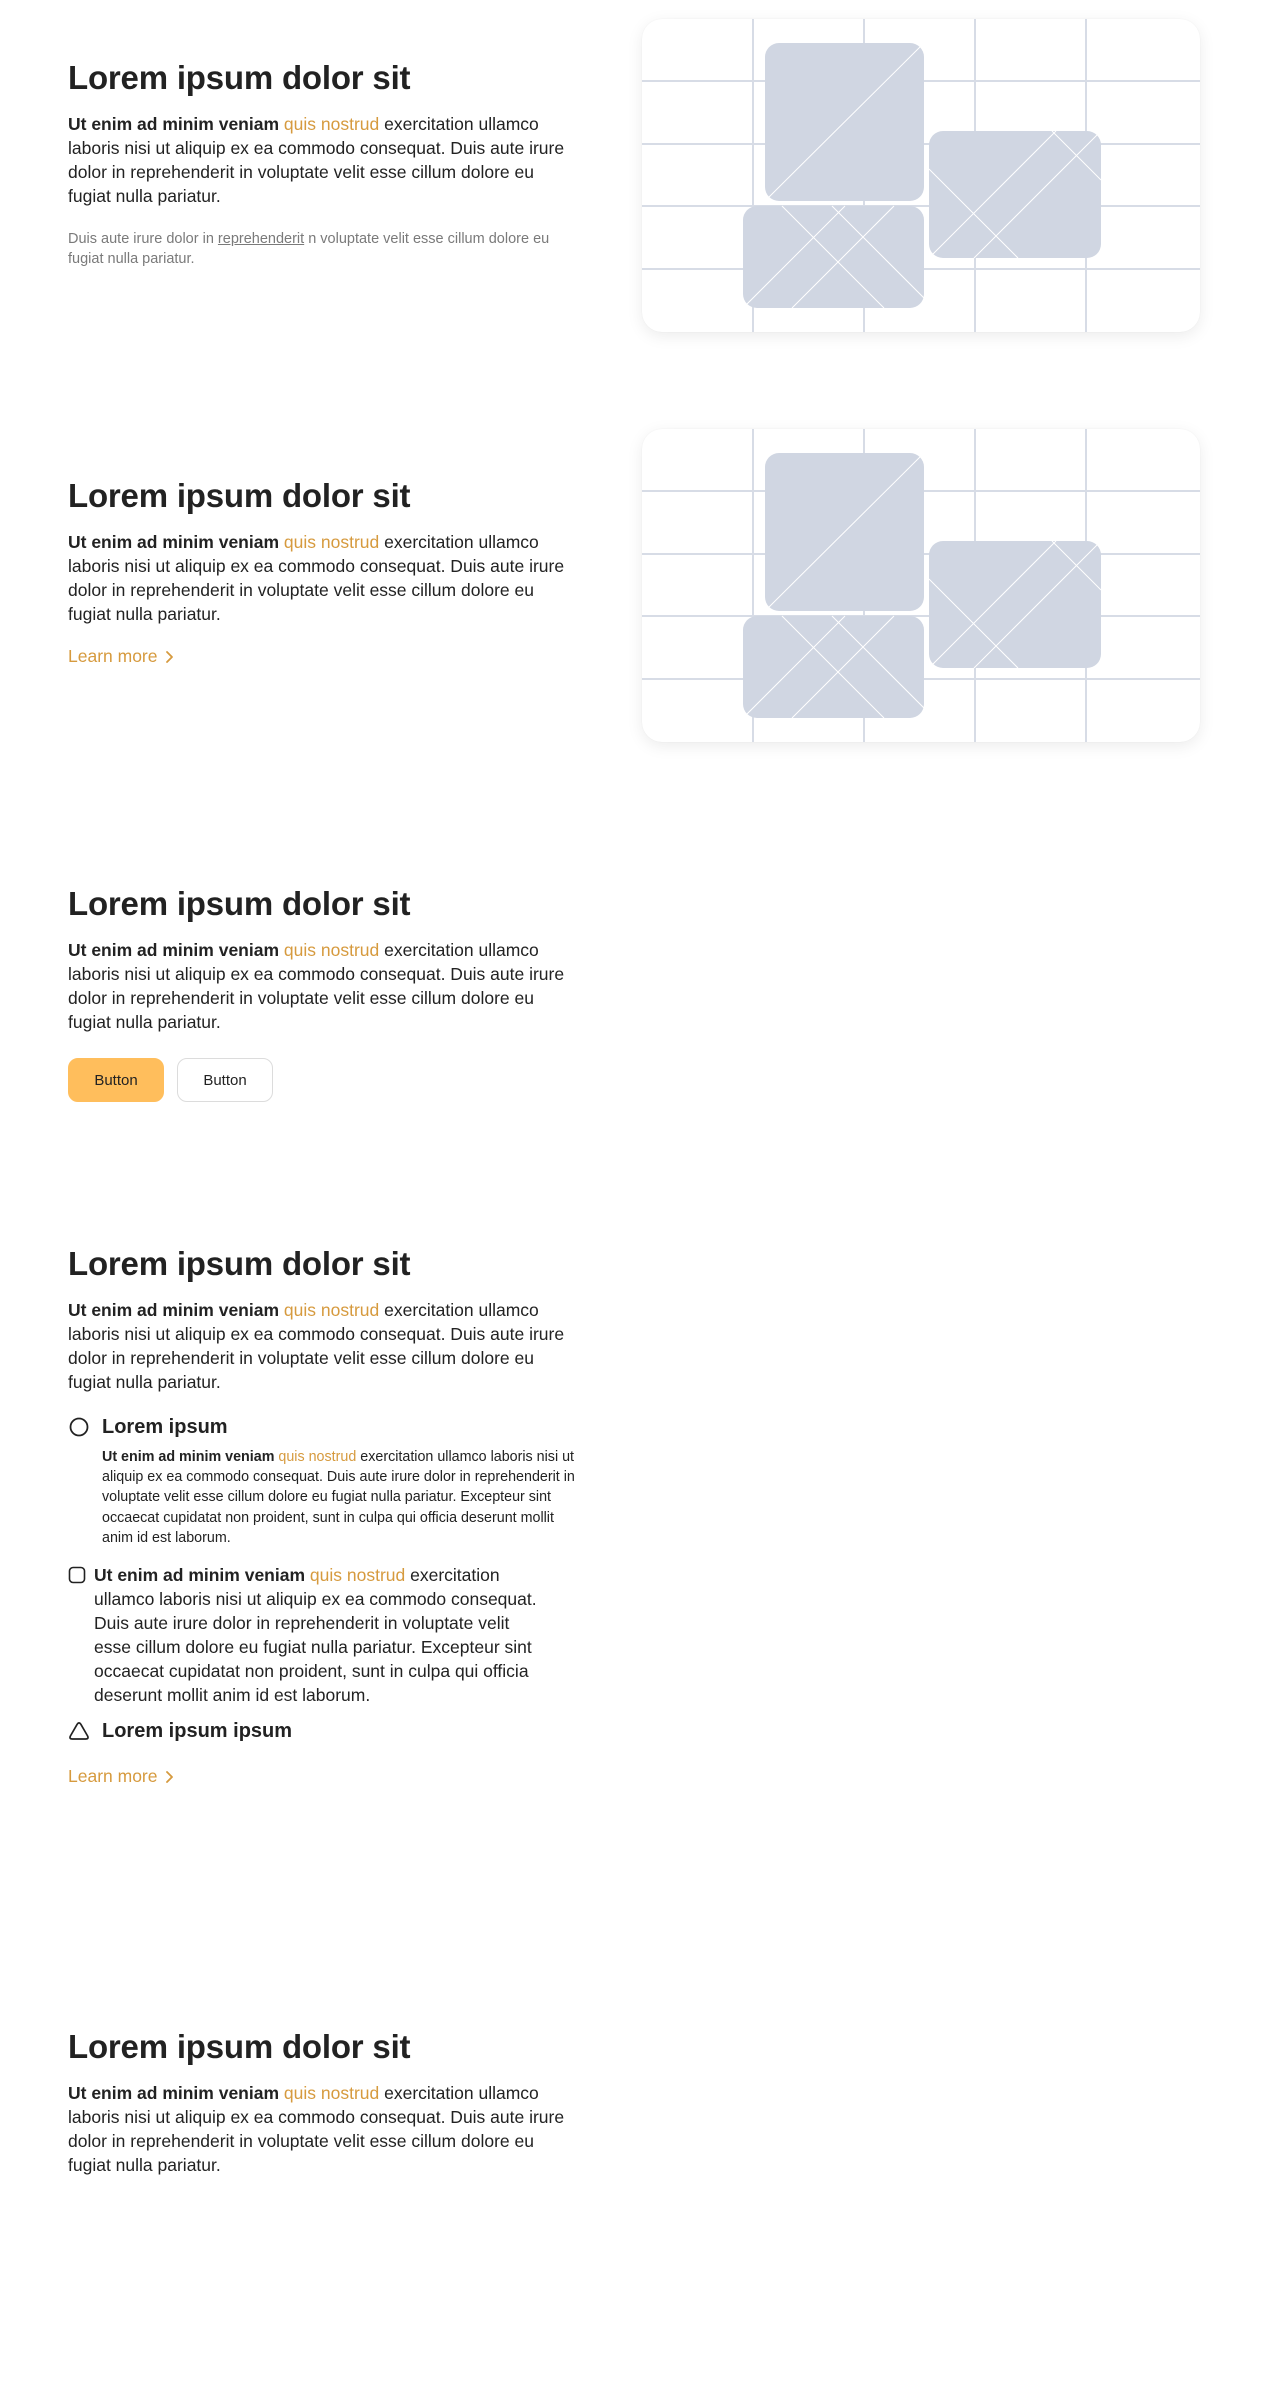 The height and width of the screenshot is (2385, 1264). I want to click on secondary-button: Button, so click(225, 1080).